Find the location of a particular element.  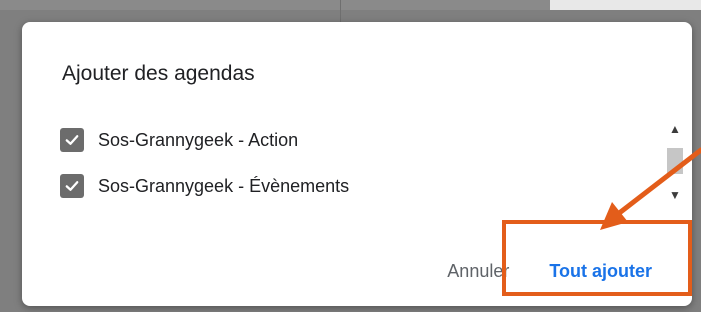

backdrop-light-area is located at coordinates (625, 5).